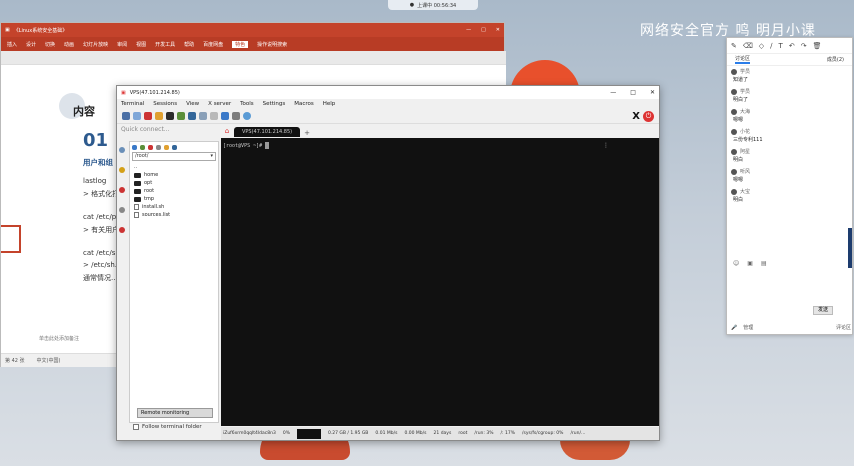 The height and width of the screenshot is (466, 854). I want to click on comments-link: 评论区, so click(843, 327).